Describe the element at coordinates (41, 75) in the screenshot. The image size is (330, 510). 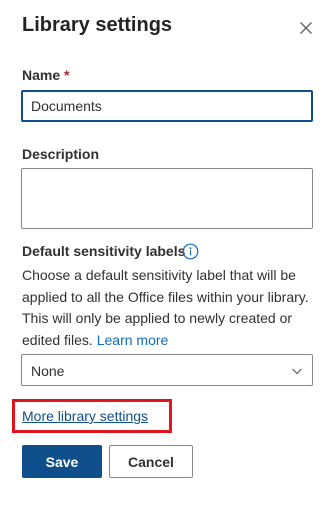
I see `name-label-text: Name` at that location.